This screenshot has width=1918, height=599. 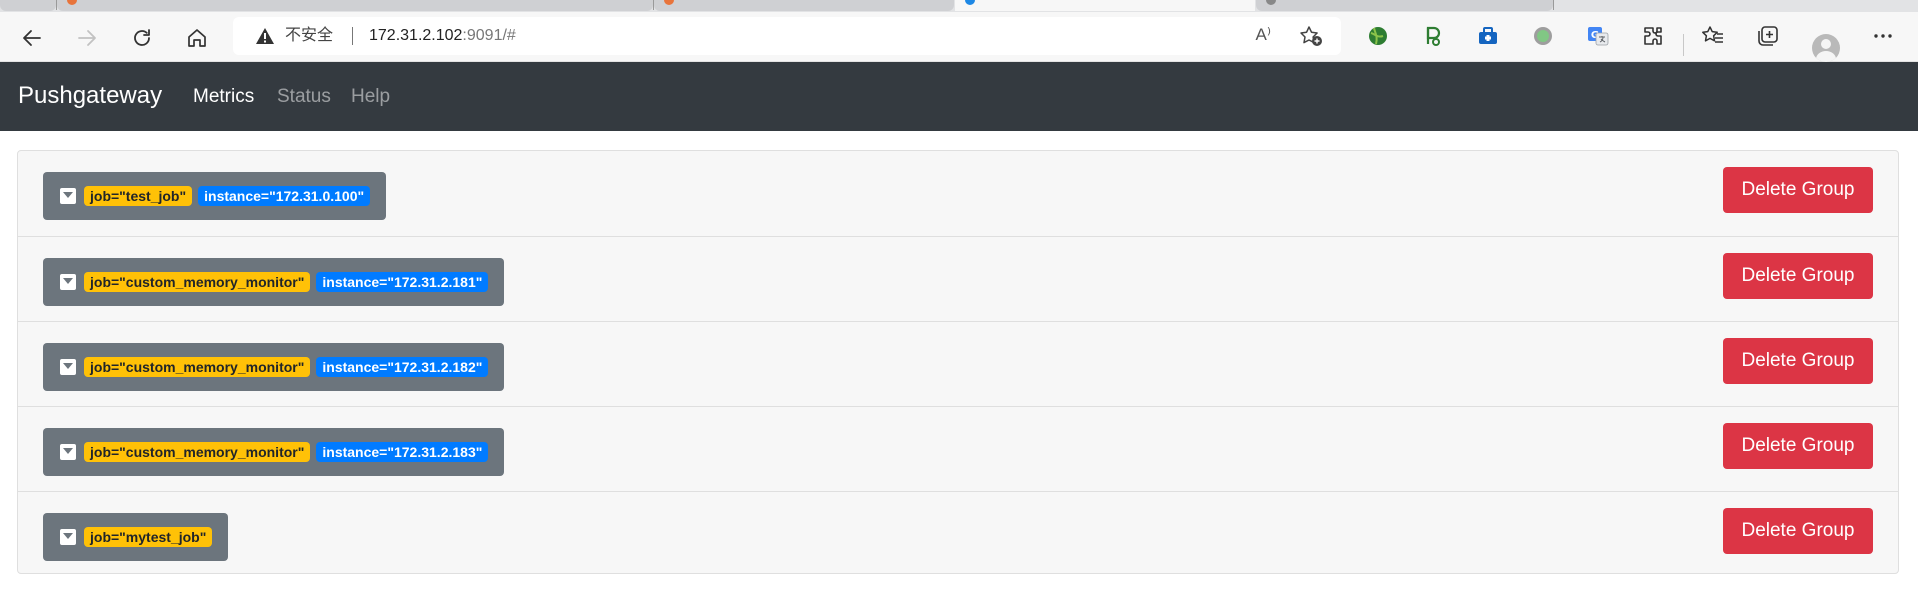 What do you see at coordinates (197, 38) in the screenshot?
I see `home-icon` at bounding box center [197, 38].